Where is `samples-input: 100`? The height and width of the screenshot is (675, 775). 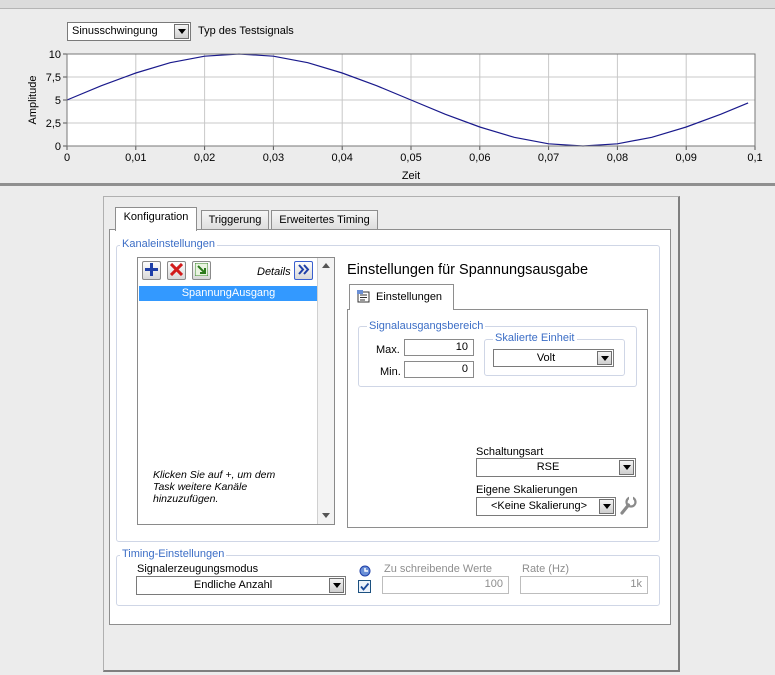
samples-input: 100 is located at coordinates (445, 585).